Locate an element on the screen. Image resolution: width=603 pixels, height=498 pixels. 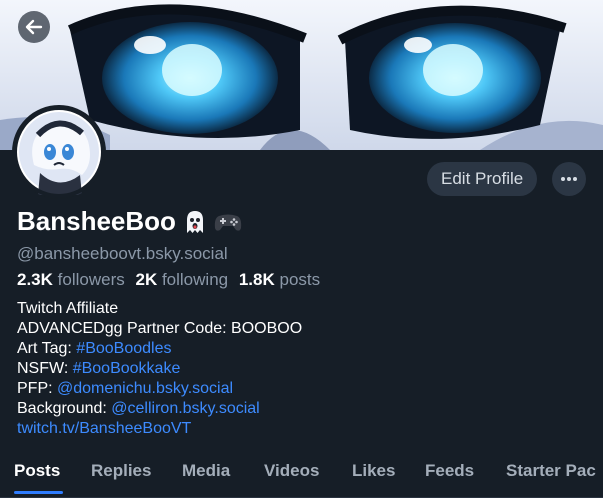
followers-label: followers is located at coordinates (91, 279).